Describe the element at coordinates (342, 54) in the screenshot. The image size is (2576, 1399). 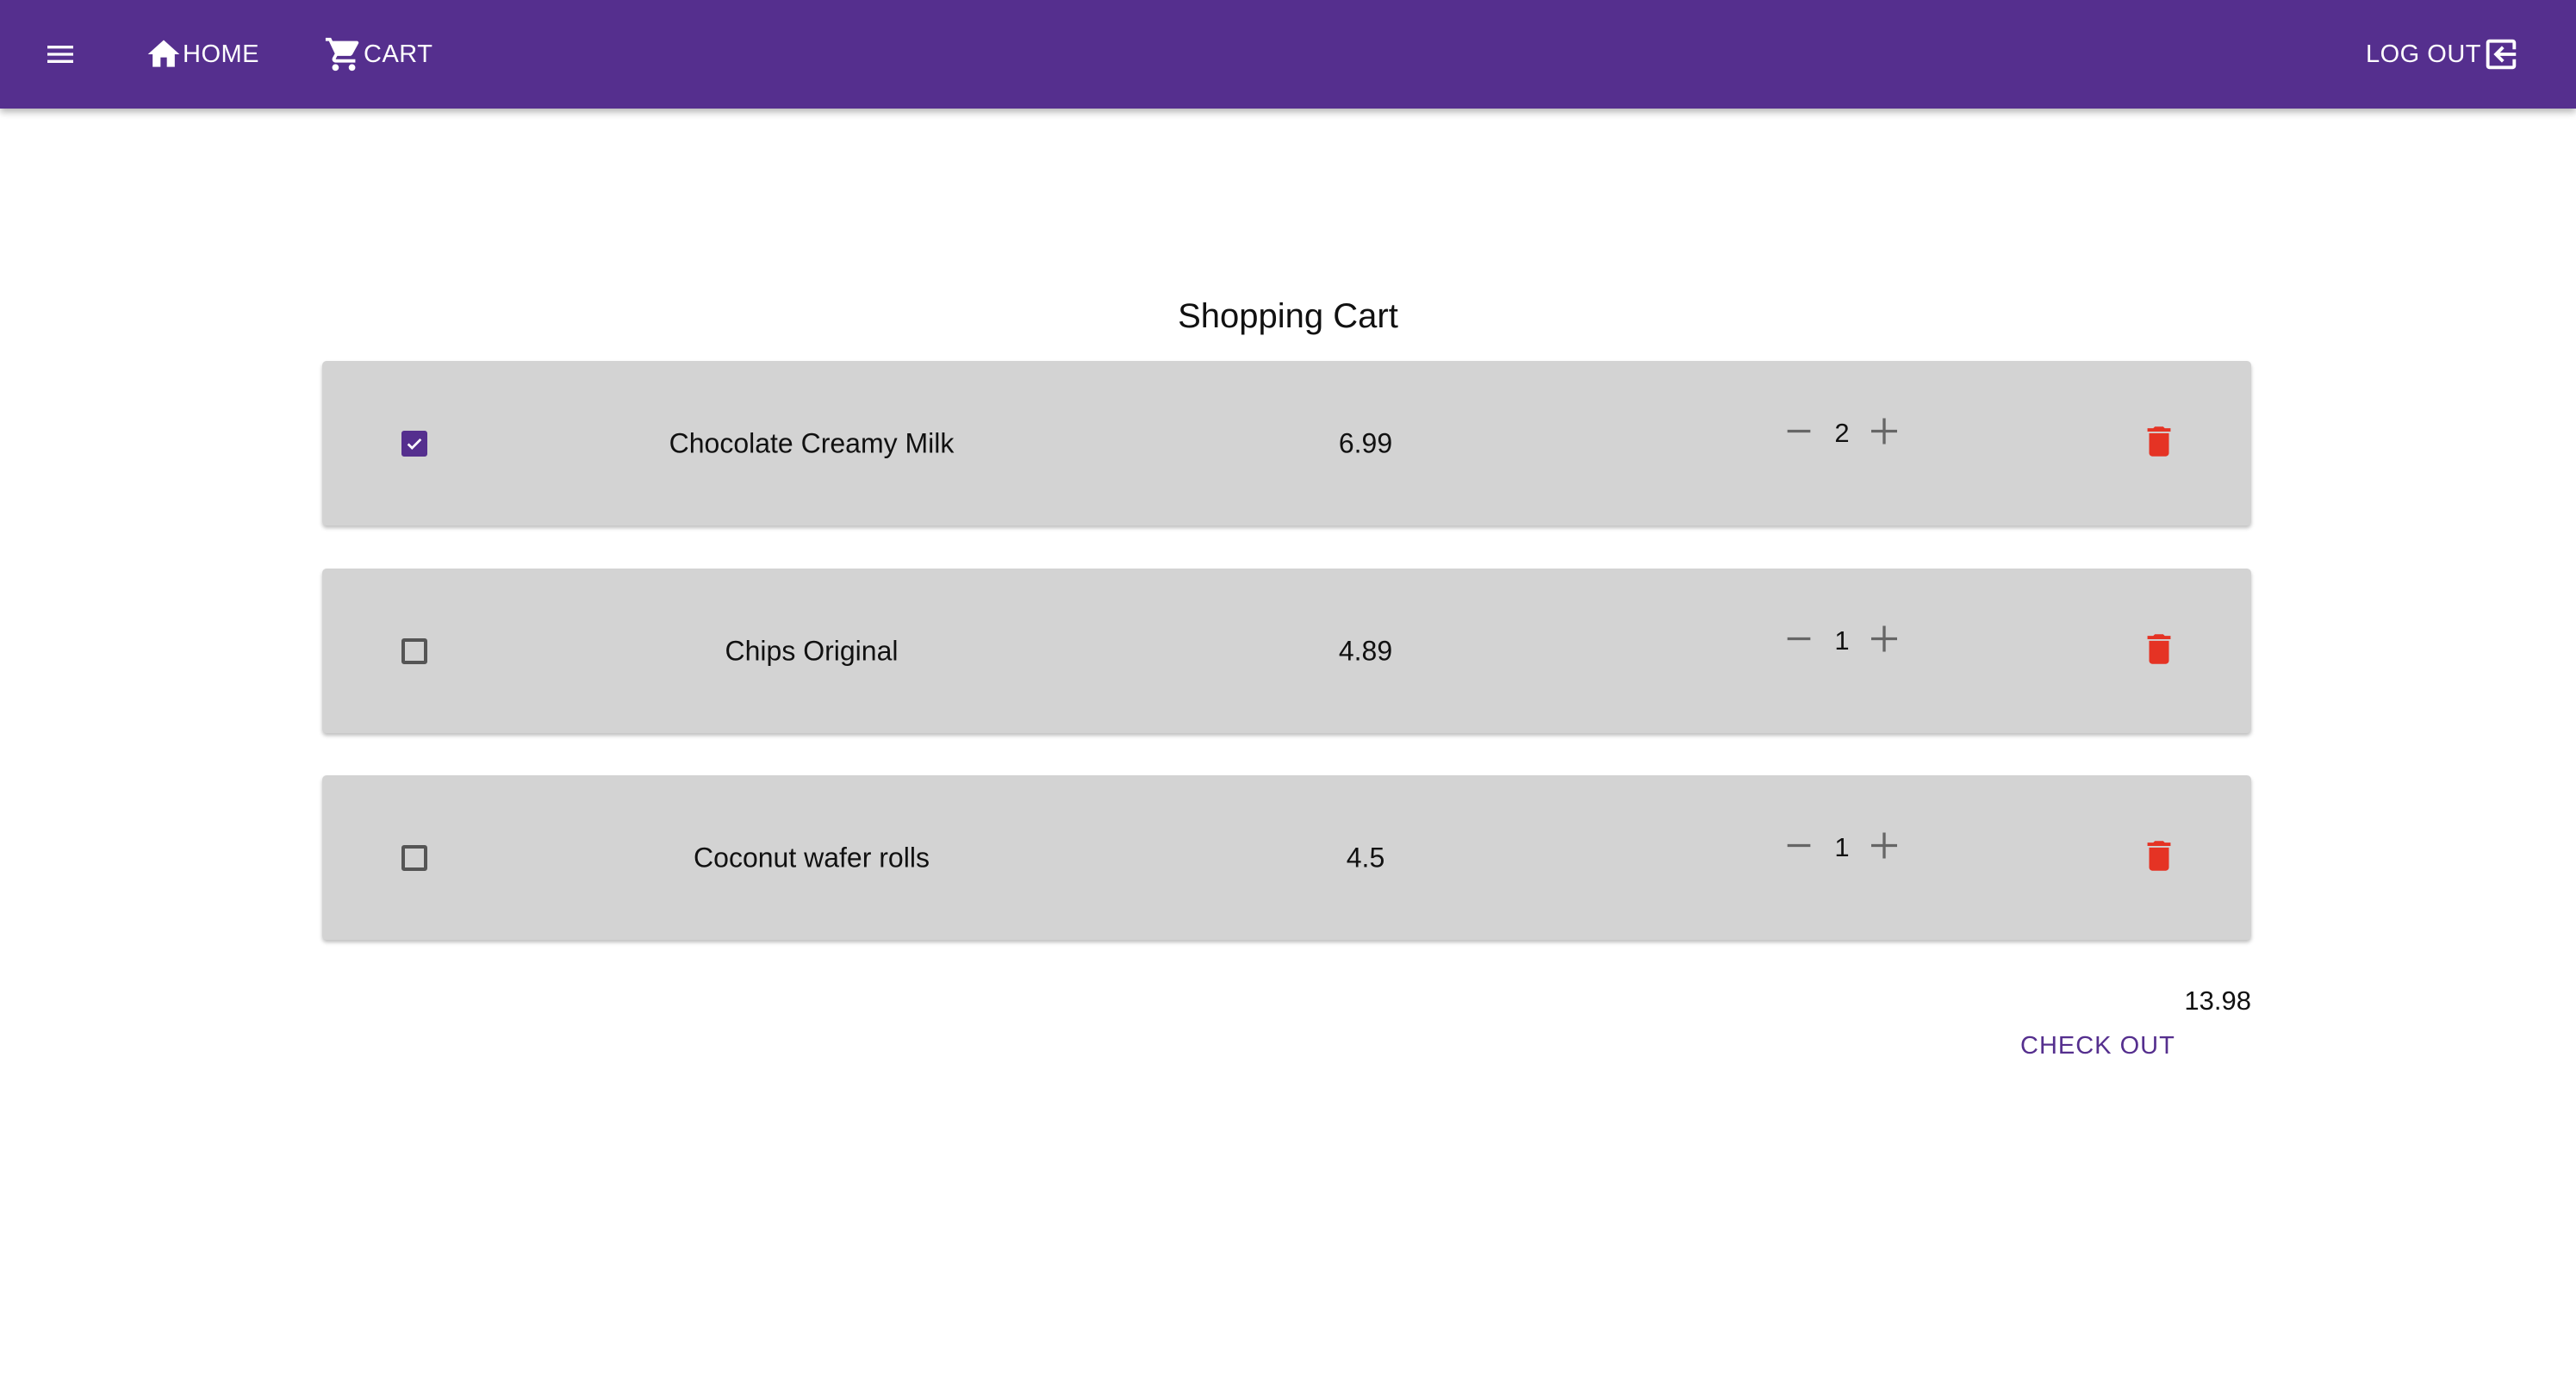
I see `cart-icon` at that location.